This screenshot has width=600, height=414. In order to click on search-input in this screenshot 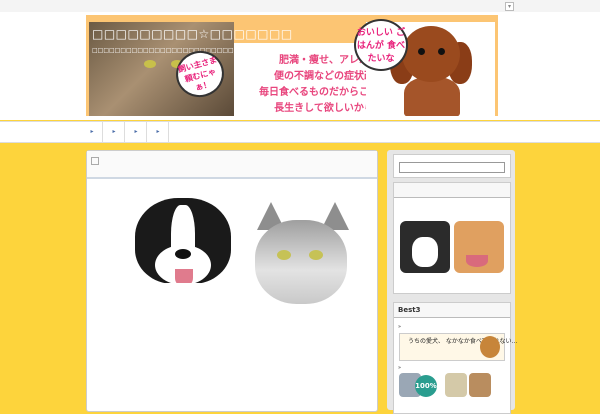, I will do `click(452, 167)`.